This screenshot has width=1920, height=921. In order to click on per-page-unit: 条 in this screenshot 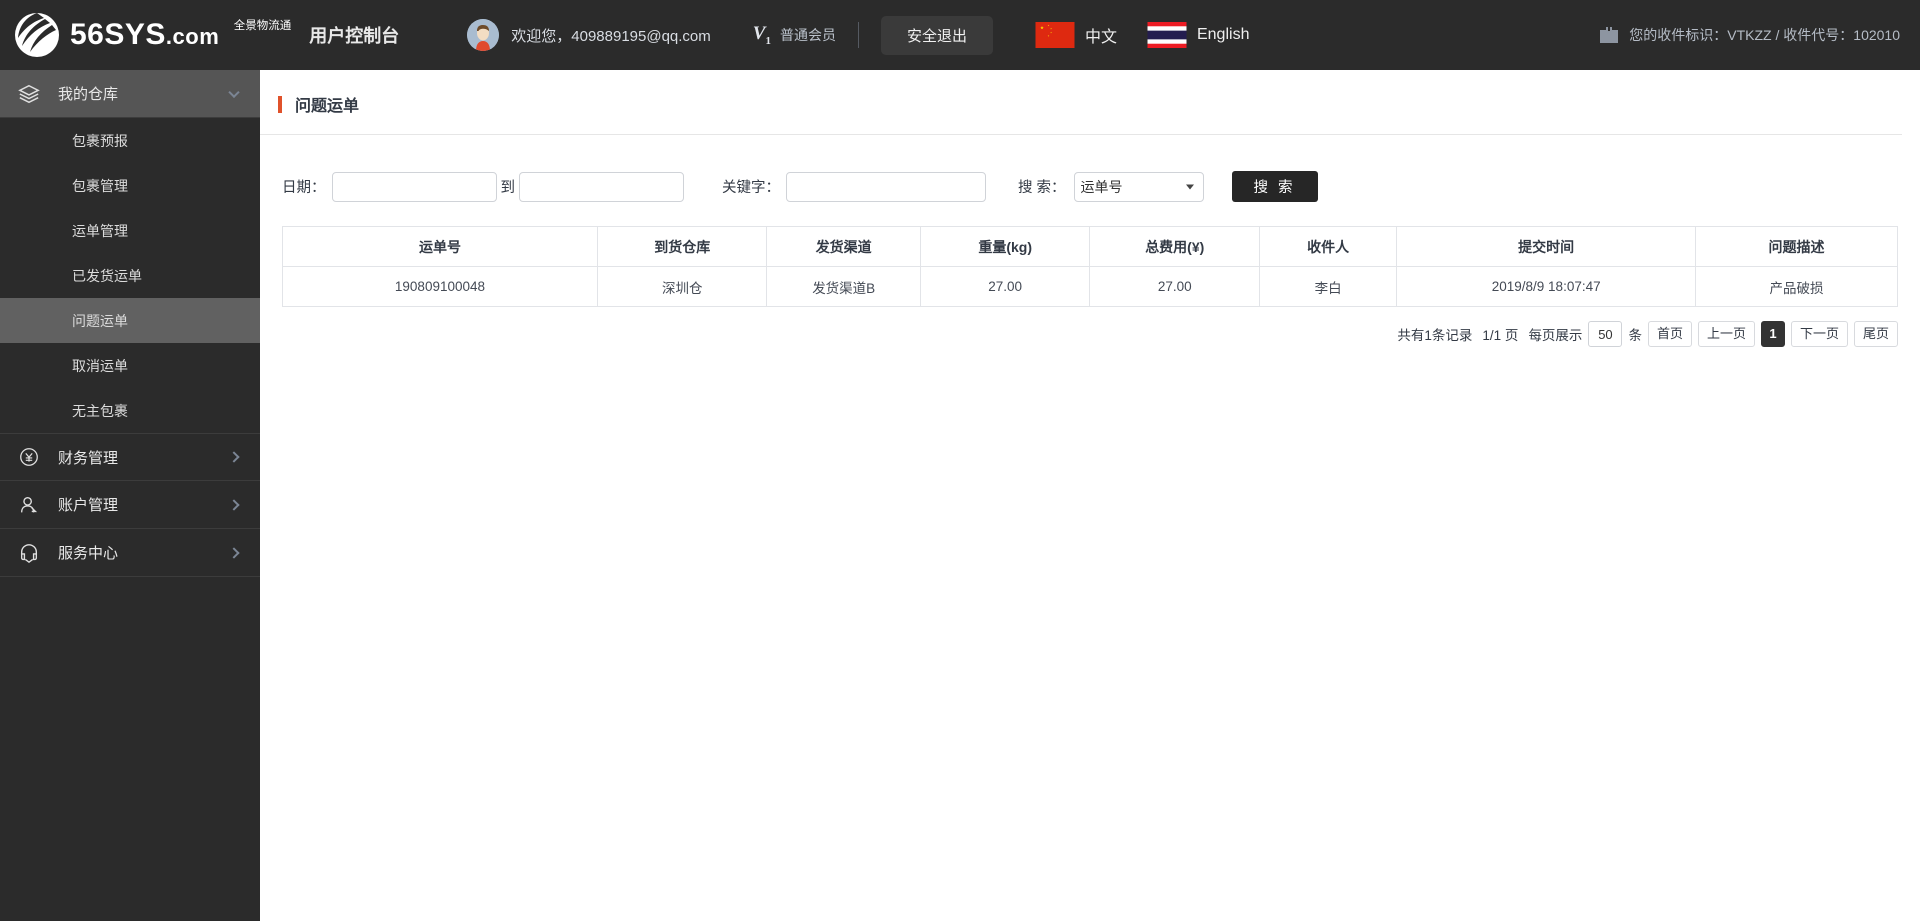, I will do `click(1635, 335)`.